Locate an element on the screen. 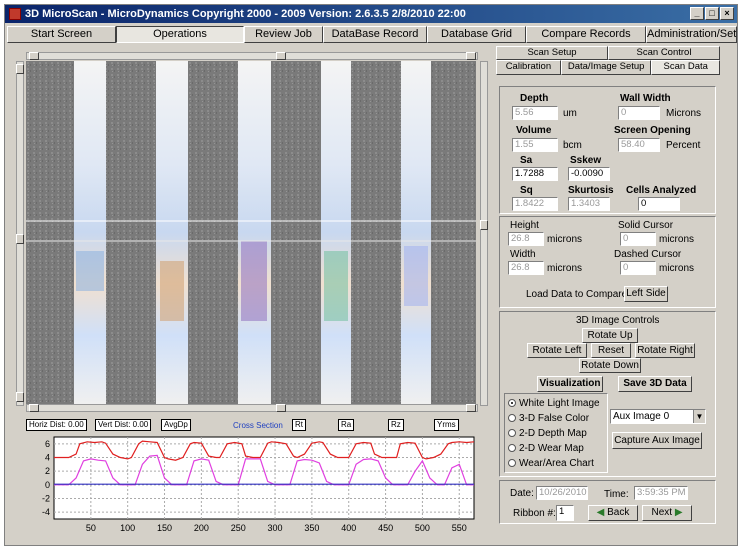  x-tick-label: 450 is located at coordinates (385, 528).